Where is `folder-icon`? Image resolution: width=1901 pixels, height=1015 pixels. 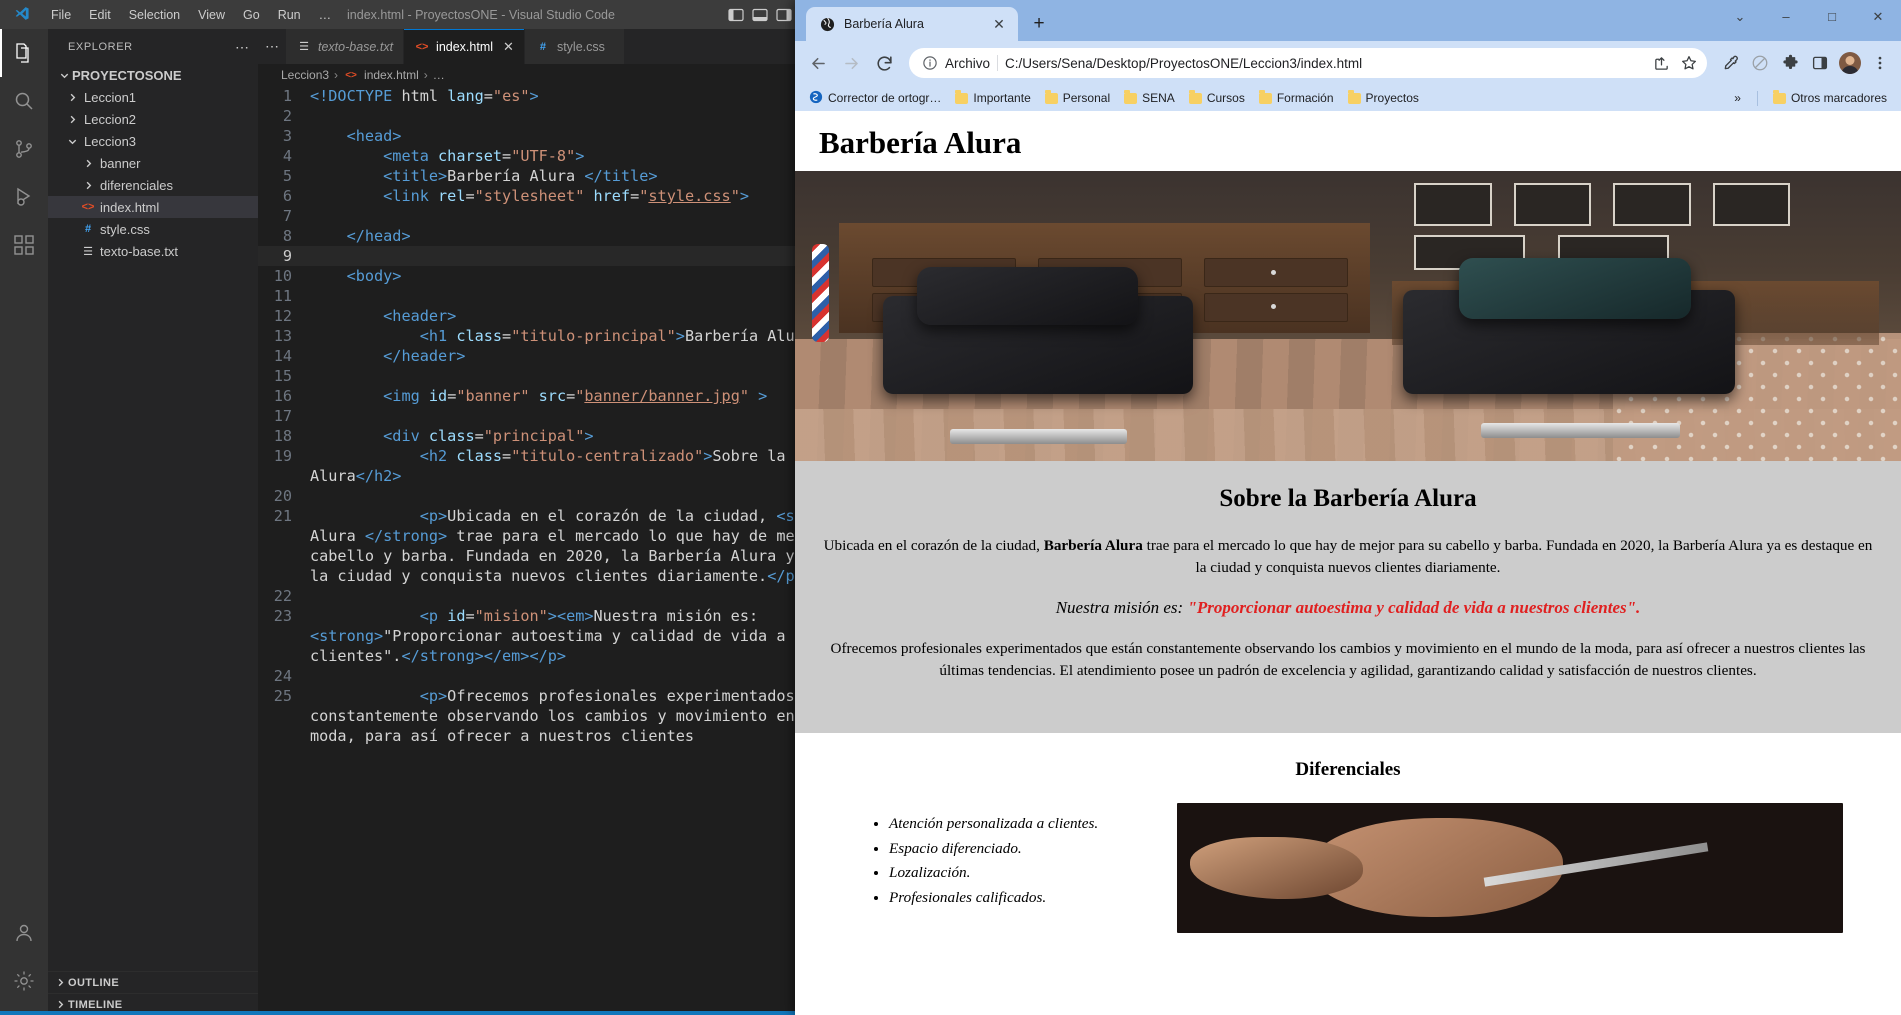 folder-icon is located at coordinates (1354, 97).